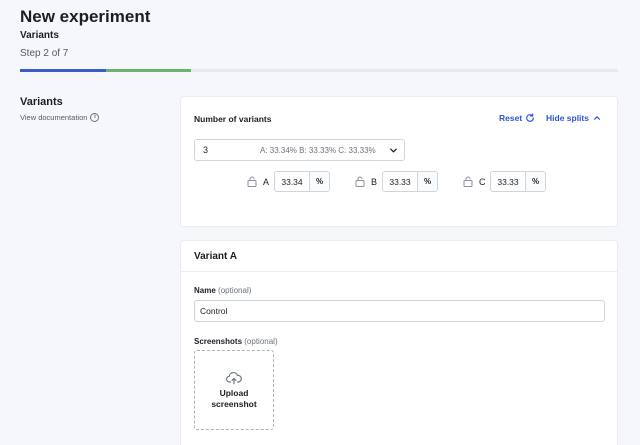 The height and width of the screenshot is (445, 640). What do you see at coordinates (266, 181) in the screenshot?
I see `split-letter: A` at bounding box center [266, 181].